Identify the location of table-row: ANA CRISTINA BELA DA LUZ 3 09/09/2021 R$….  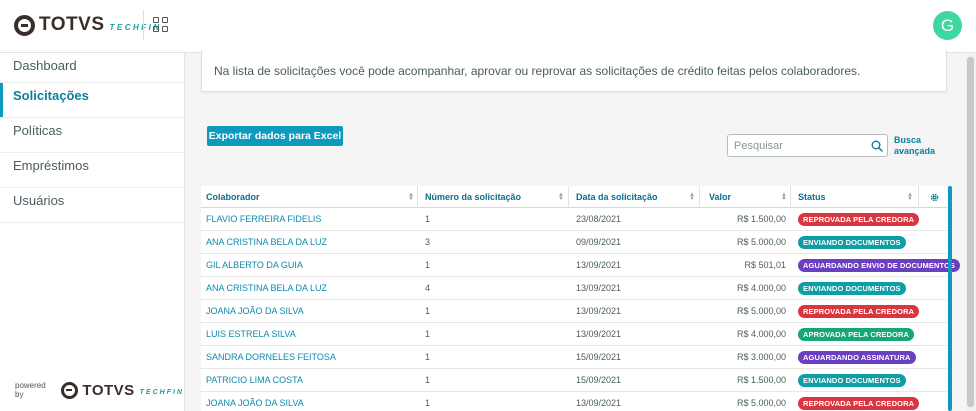
(574, 242).